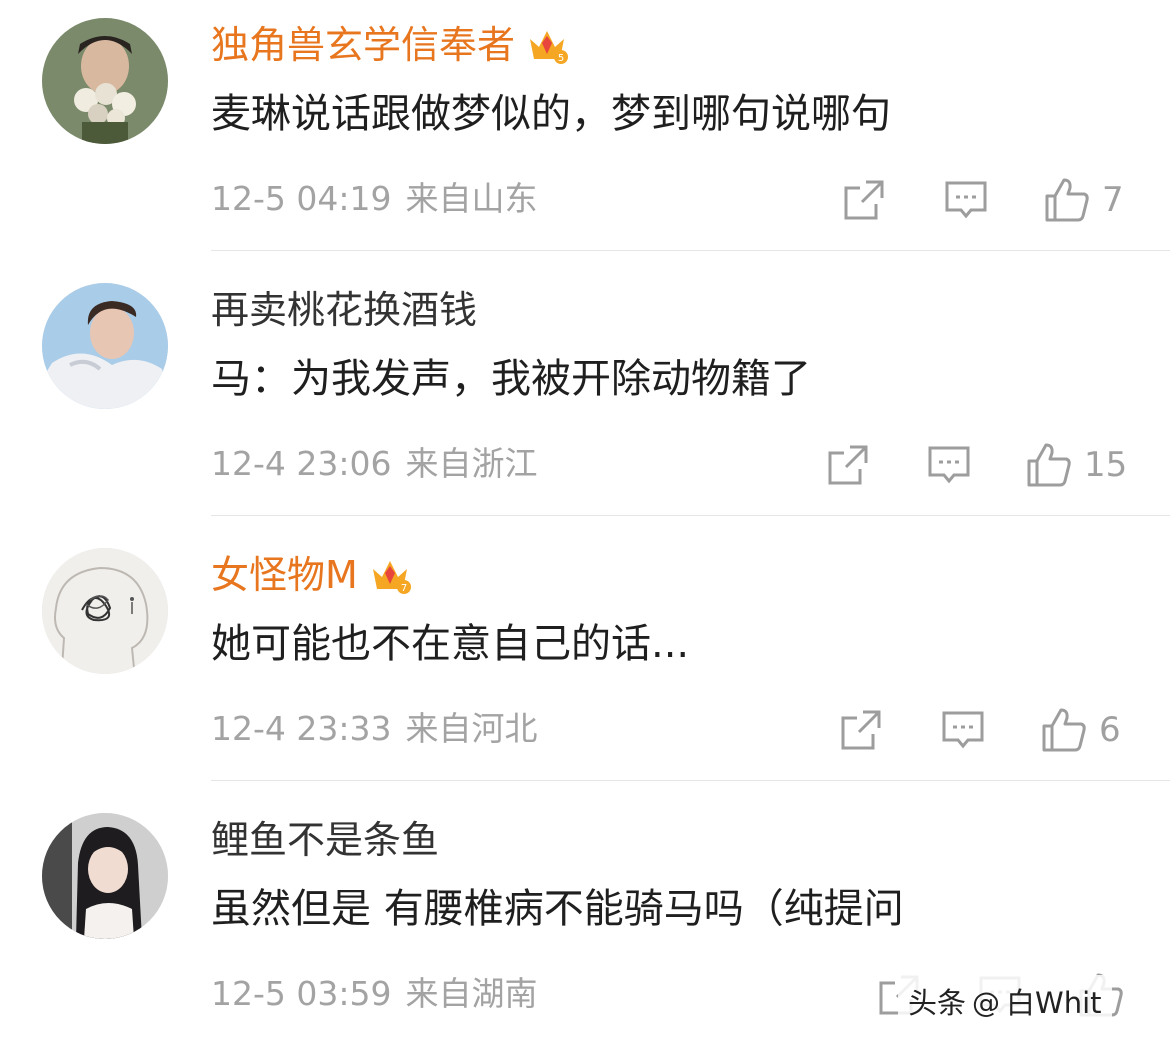 This screenshot has width=1170, height=1060. I want to click on comment-time: 12-4 23:06, so click(301, 463).